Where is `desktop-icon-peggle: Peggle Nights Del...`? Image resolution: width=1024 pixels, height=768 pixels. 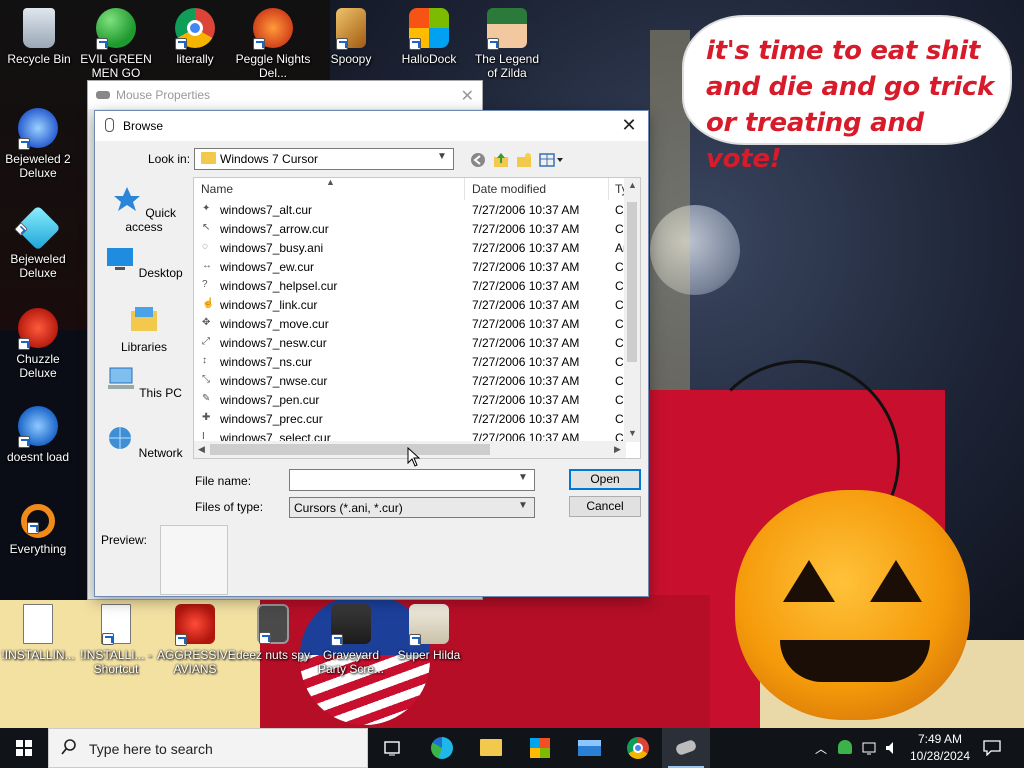 desktop-icon-peggle: Peggle Nights Del... is located at coordinates (273, 44).